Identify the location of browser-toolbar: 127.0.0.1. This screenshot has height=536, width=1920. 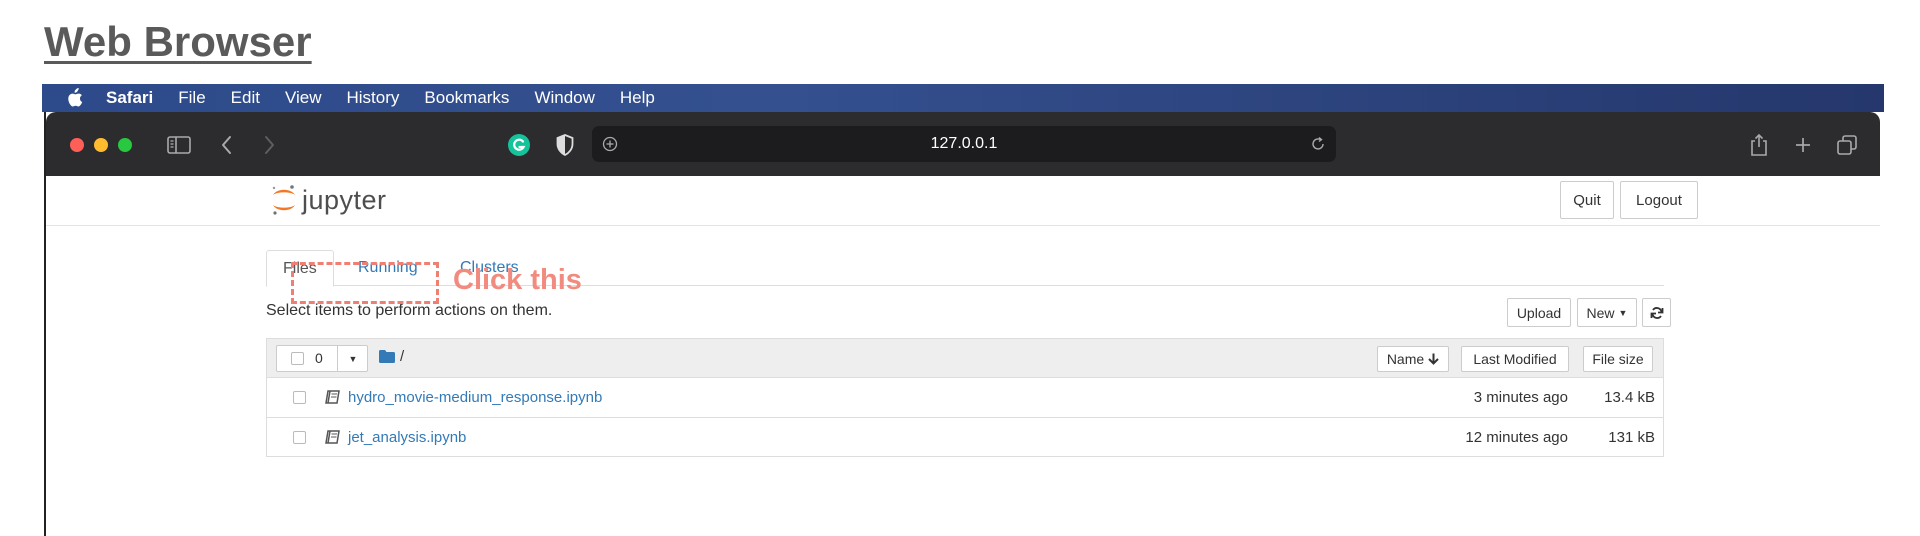
(963, 144).